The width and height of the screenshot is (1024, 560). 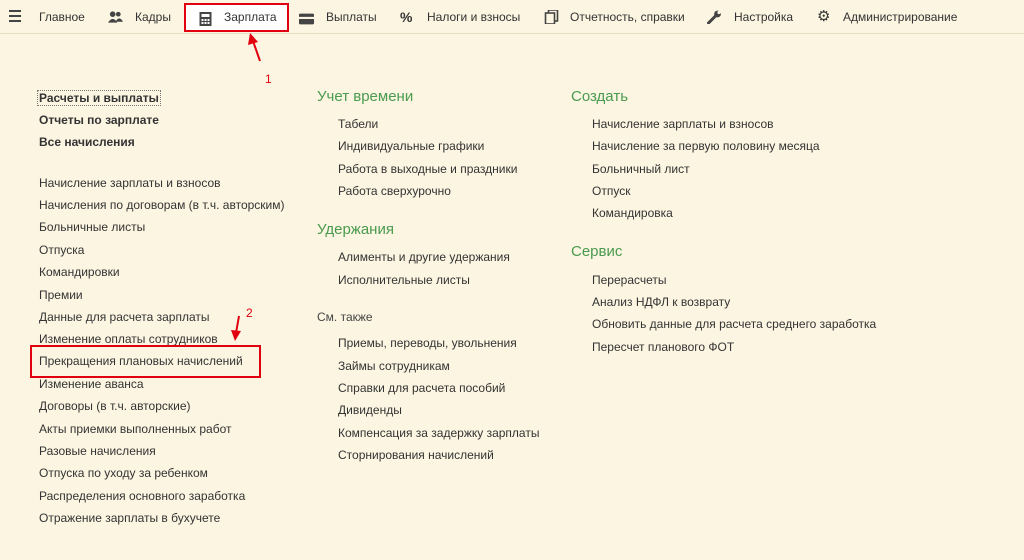 I want to click on annotation-arrows, so click(x=246, y=187).